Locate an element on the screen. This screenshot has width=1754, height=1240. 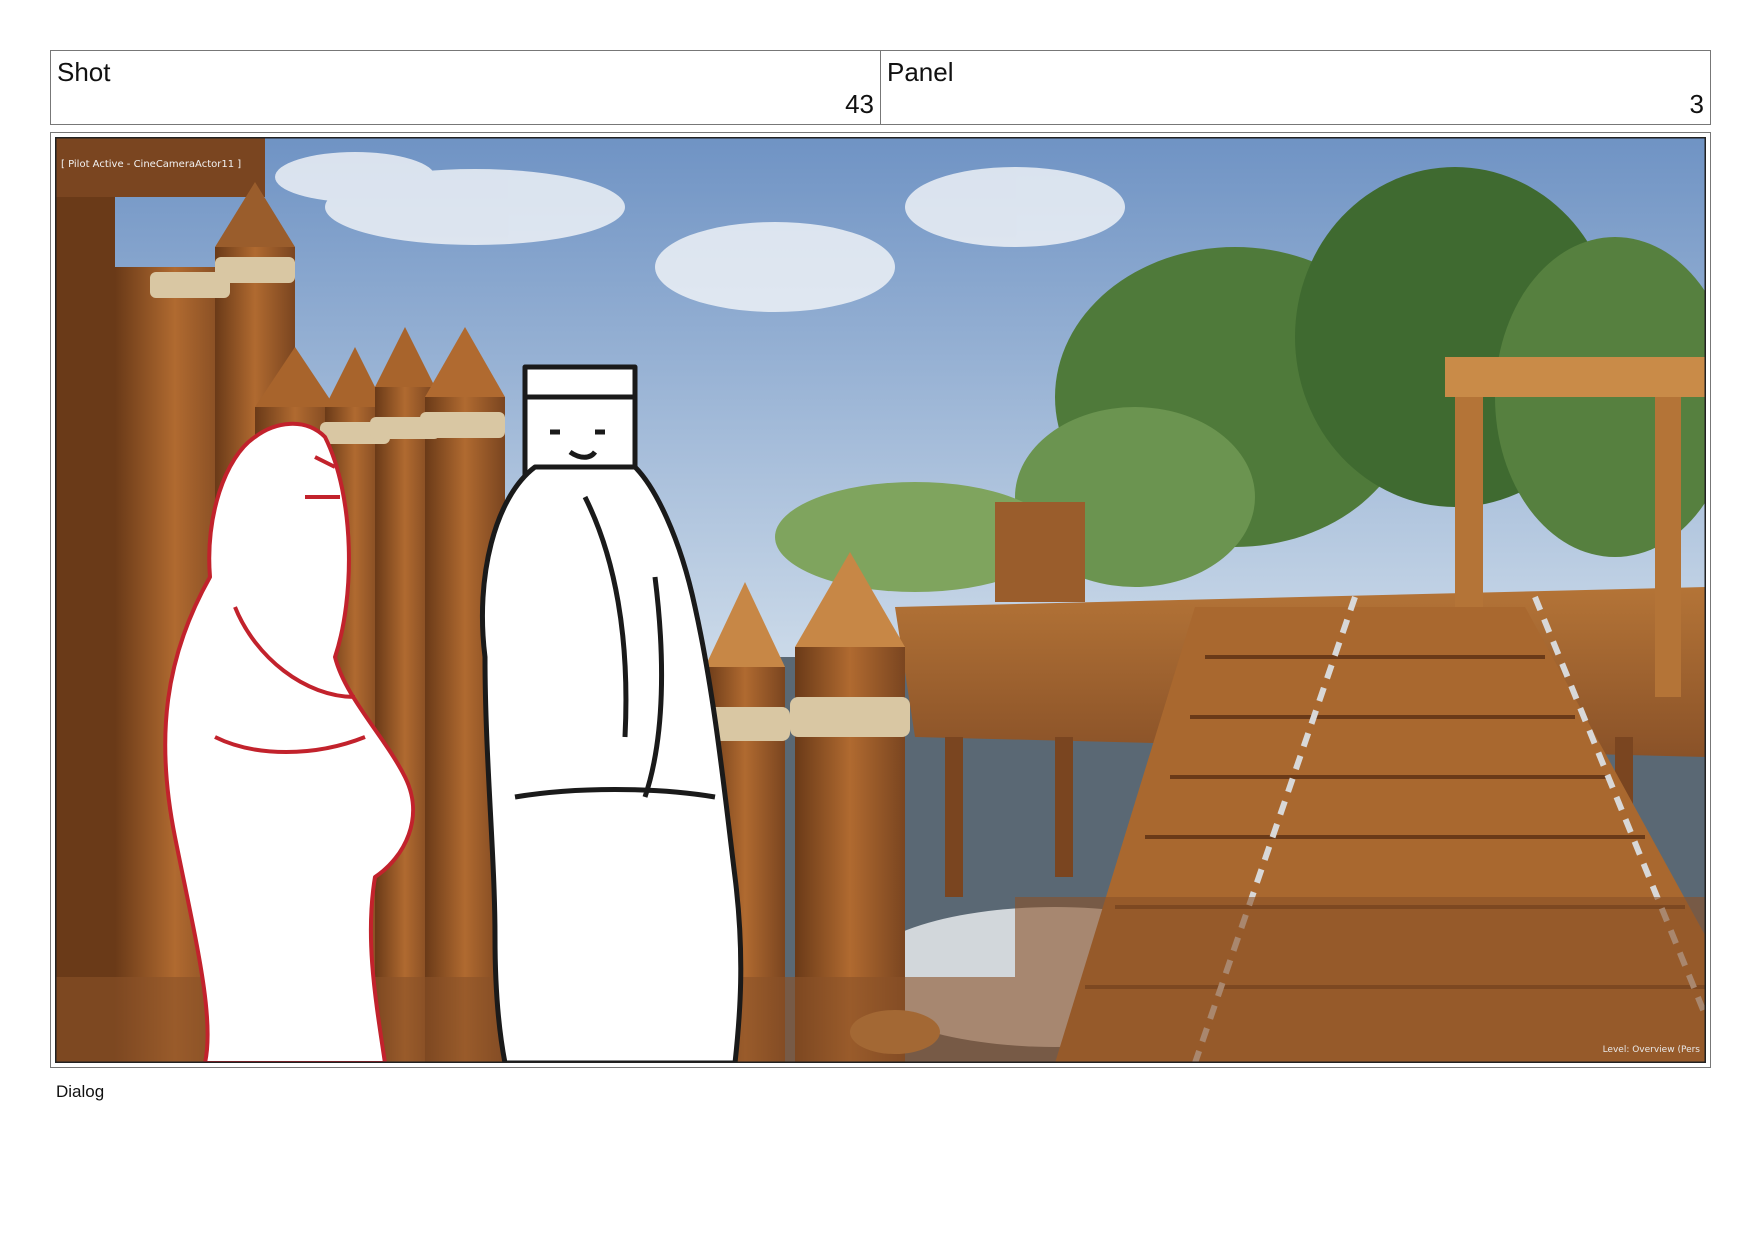
shot-number: 43 is located at coordinates (859, 104).